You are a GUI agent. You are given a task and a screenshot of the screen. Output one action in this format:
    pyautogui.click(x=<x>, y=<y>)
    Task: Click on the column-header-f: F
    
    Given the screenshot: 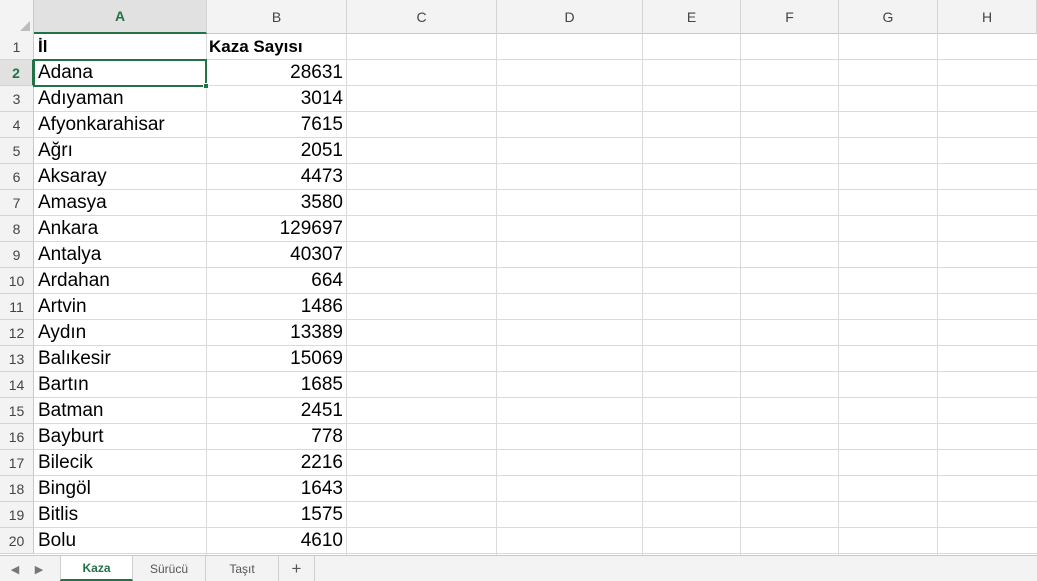 What is the action you would take?
    pyautogui.click(x=790, y=17)
    